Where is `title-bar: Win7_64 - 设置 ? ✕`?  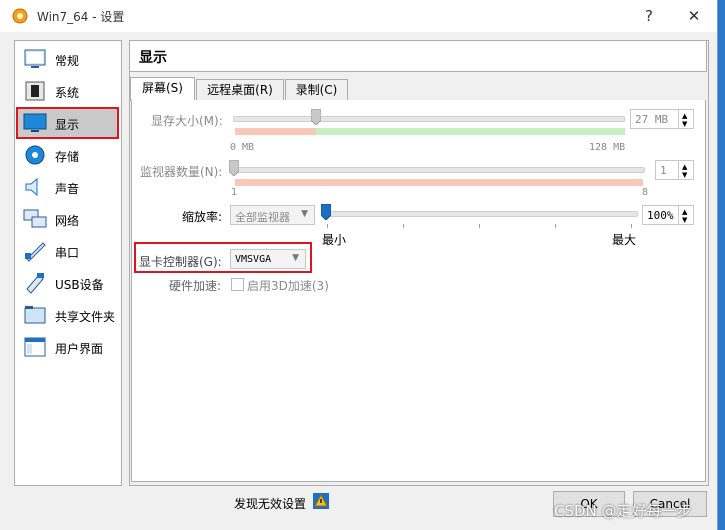
title-bar: Win7_64 - 设置 ? ✕ is located at coordinates (358, 16).